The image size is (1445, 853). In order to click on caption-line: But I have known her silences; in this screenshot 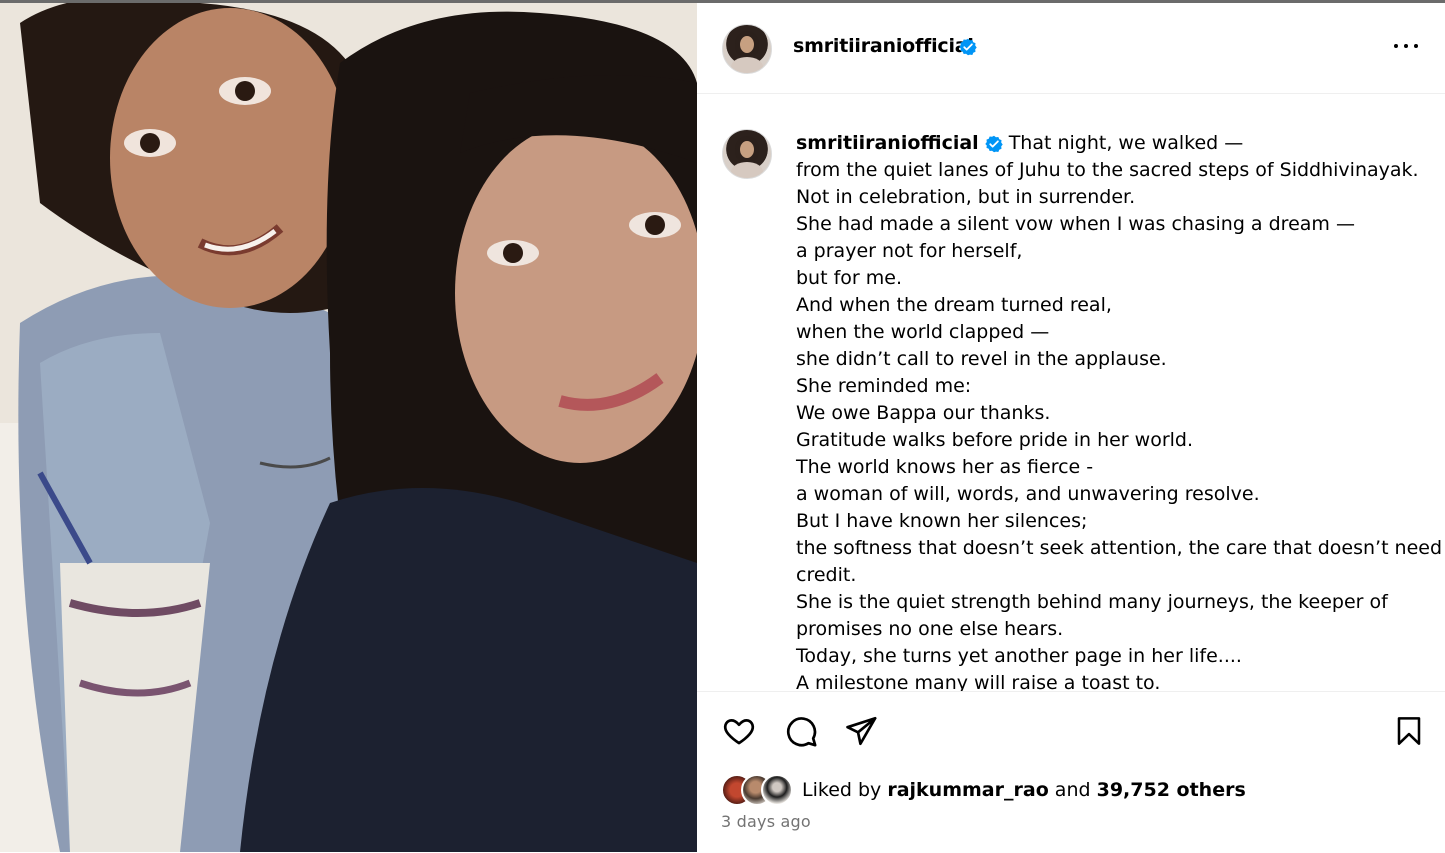, I will do `click(942, 521)`.